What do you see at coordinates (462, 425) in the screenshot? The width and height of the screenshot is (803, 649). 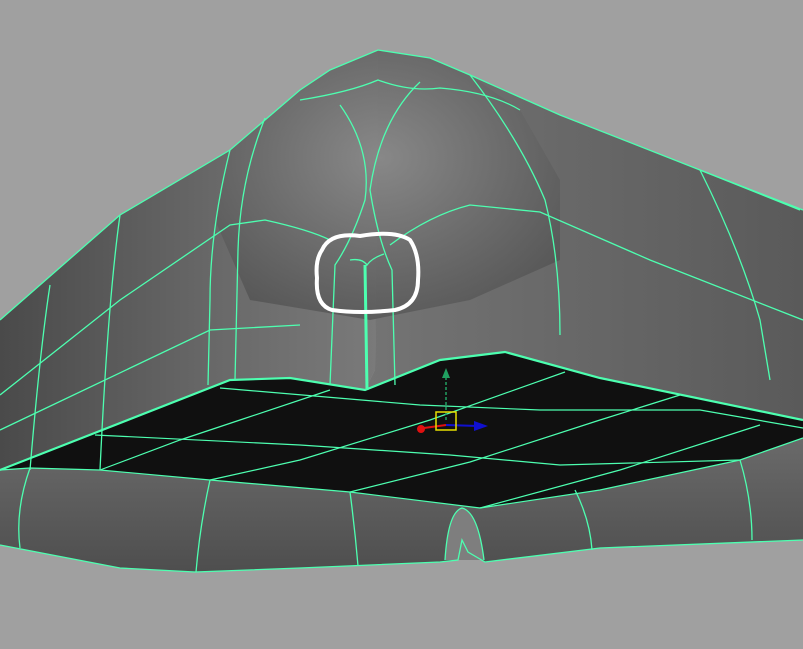 I see `z-axis` at bounding box center [462, 425].